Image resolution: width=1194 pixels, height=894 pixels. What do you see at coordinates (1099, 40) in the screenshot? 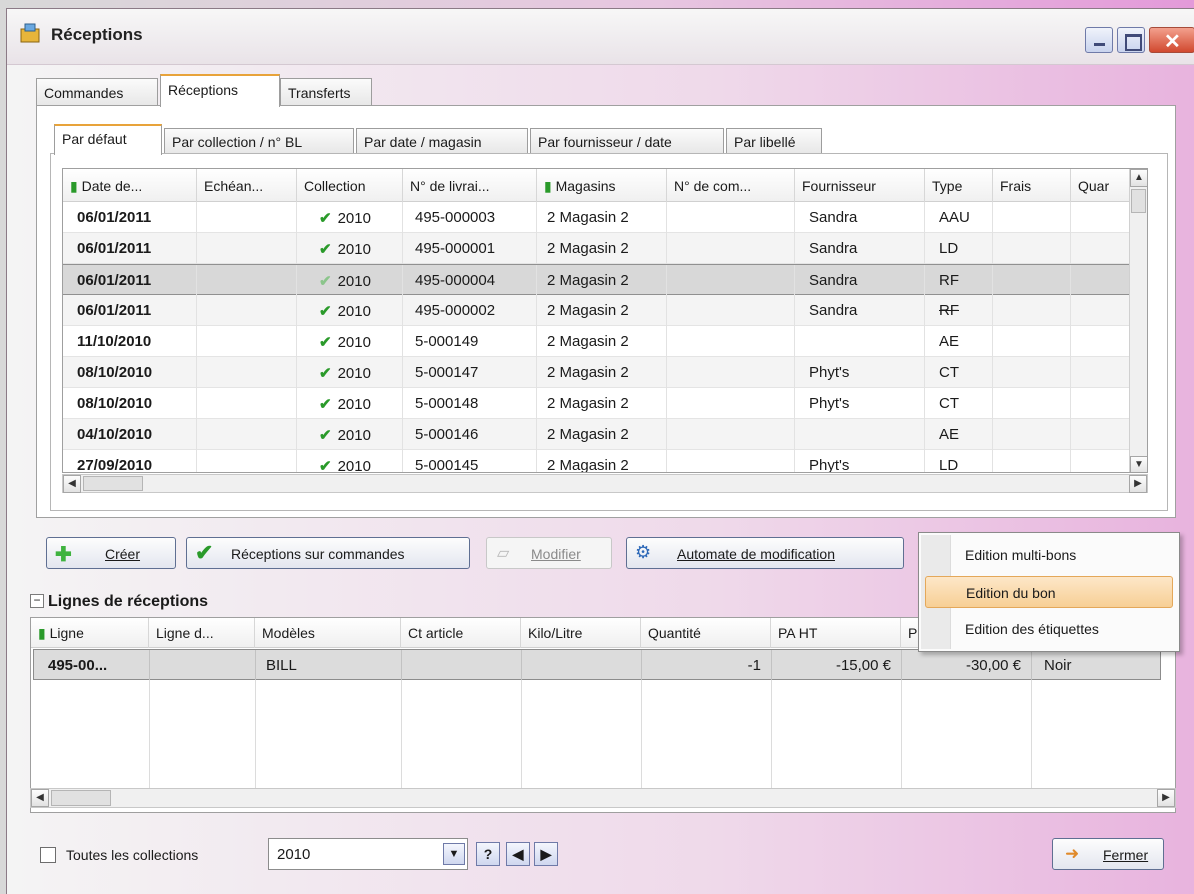
I see `minimize-button` at bounding box center [1099, 40].